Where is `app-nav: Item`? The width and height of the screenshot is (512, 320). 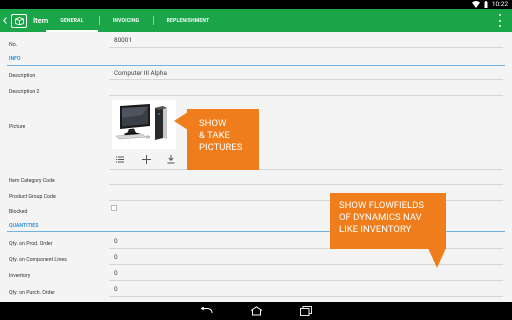 app-nav: Item is located at coordinates (25, 20).